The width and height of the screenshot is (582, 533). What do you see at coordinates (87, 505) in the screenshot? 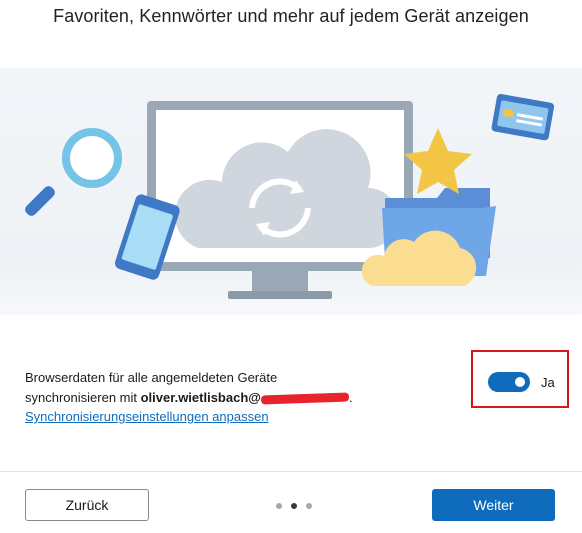
I see `back-button: Zurück` at bounding box center [87, 505].